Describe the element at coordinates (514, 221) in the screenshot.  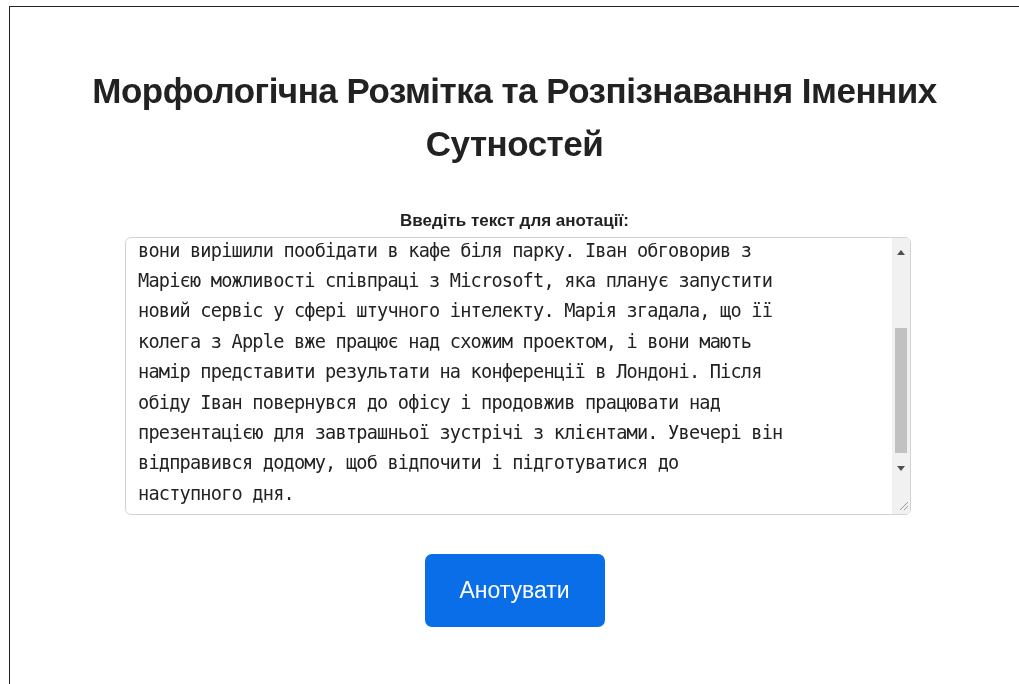
I see `input-label: Введіть текст для анотації:` at that location.